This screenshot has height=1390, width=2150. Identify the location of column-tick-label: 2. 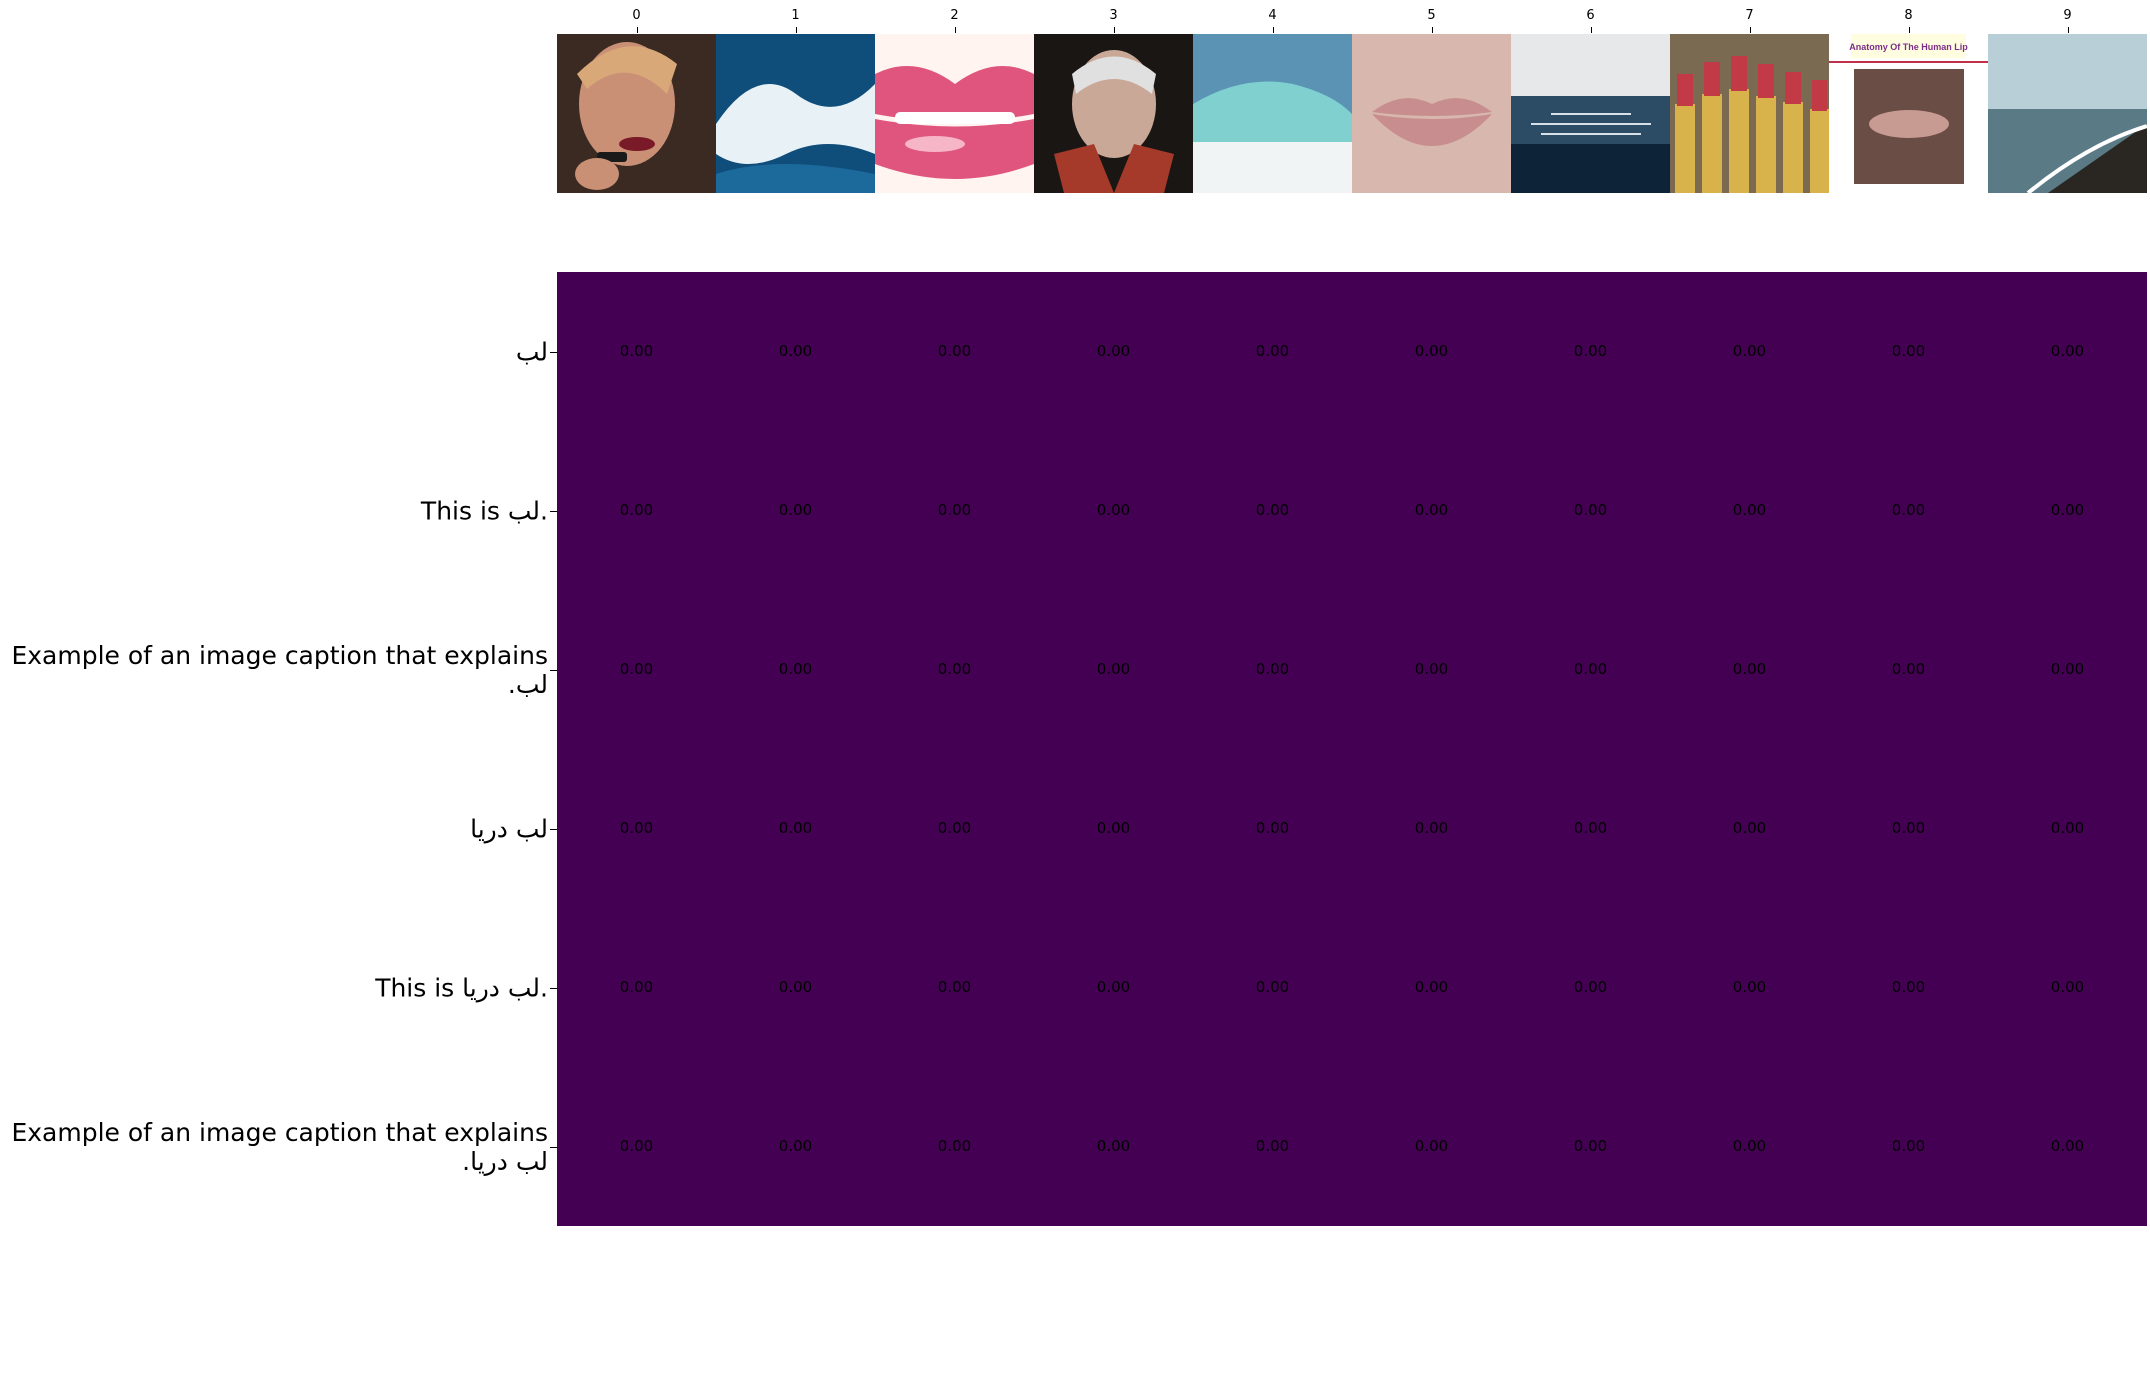
(954, 15).